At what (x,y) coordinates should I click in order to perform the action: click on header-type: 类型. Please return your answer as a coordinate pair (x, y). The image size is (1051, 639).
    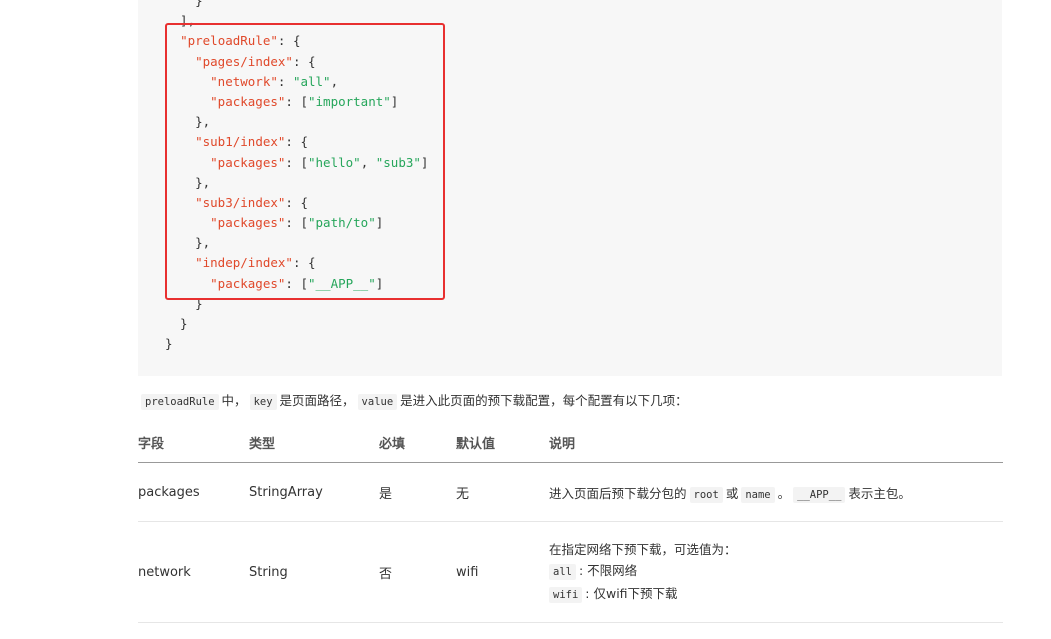
    Looking at the image, I should click on (314, 443).